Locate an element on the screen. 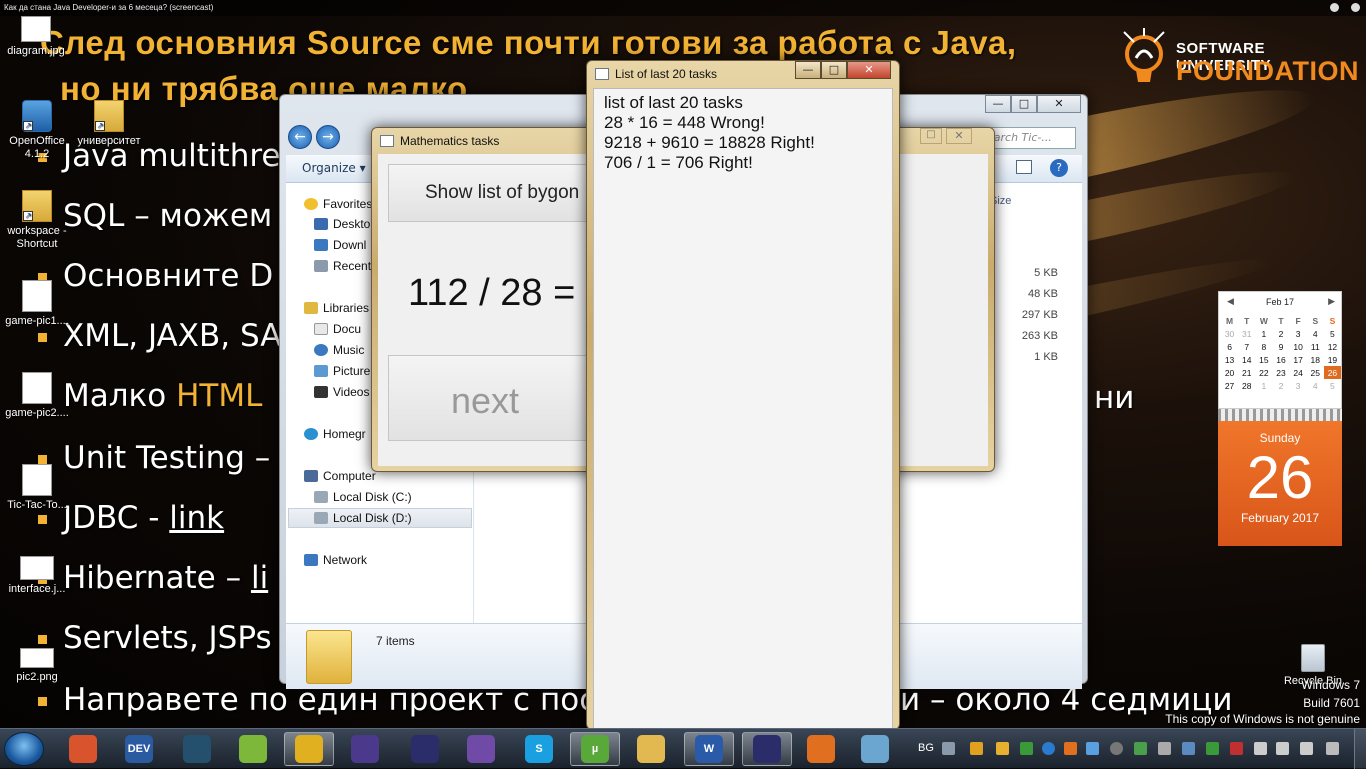 This screenshot has height=769, width=1366. jdbc-link: link is located at coordinates (196, 518).